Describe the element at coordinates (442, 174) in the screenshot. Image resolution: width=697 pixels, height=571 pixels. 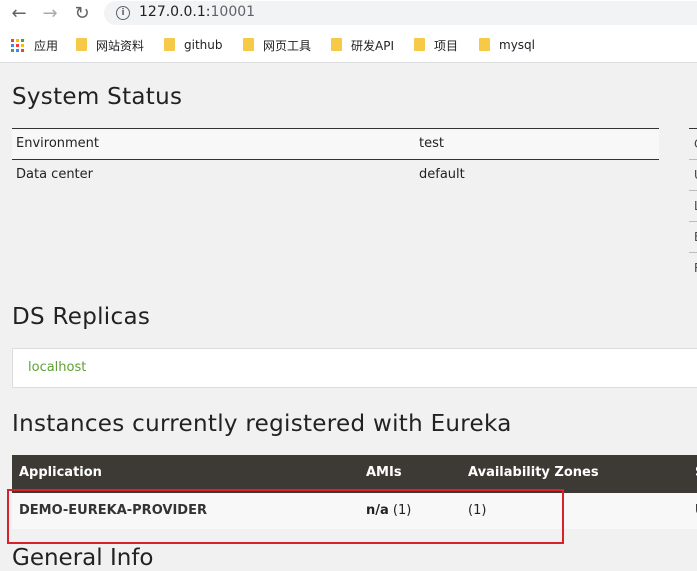
I see `status-value: default` at that location.